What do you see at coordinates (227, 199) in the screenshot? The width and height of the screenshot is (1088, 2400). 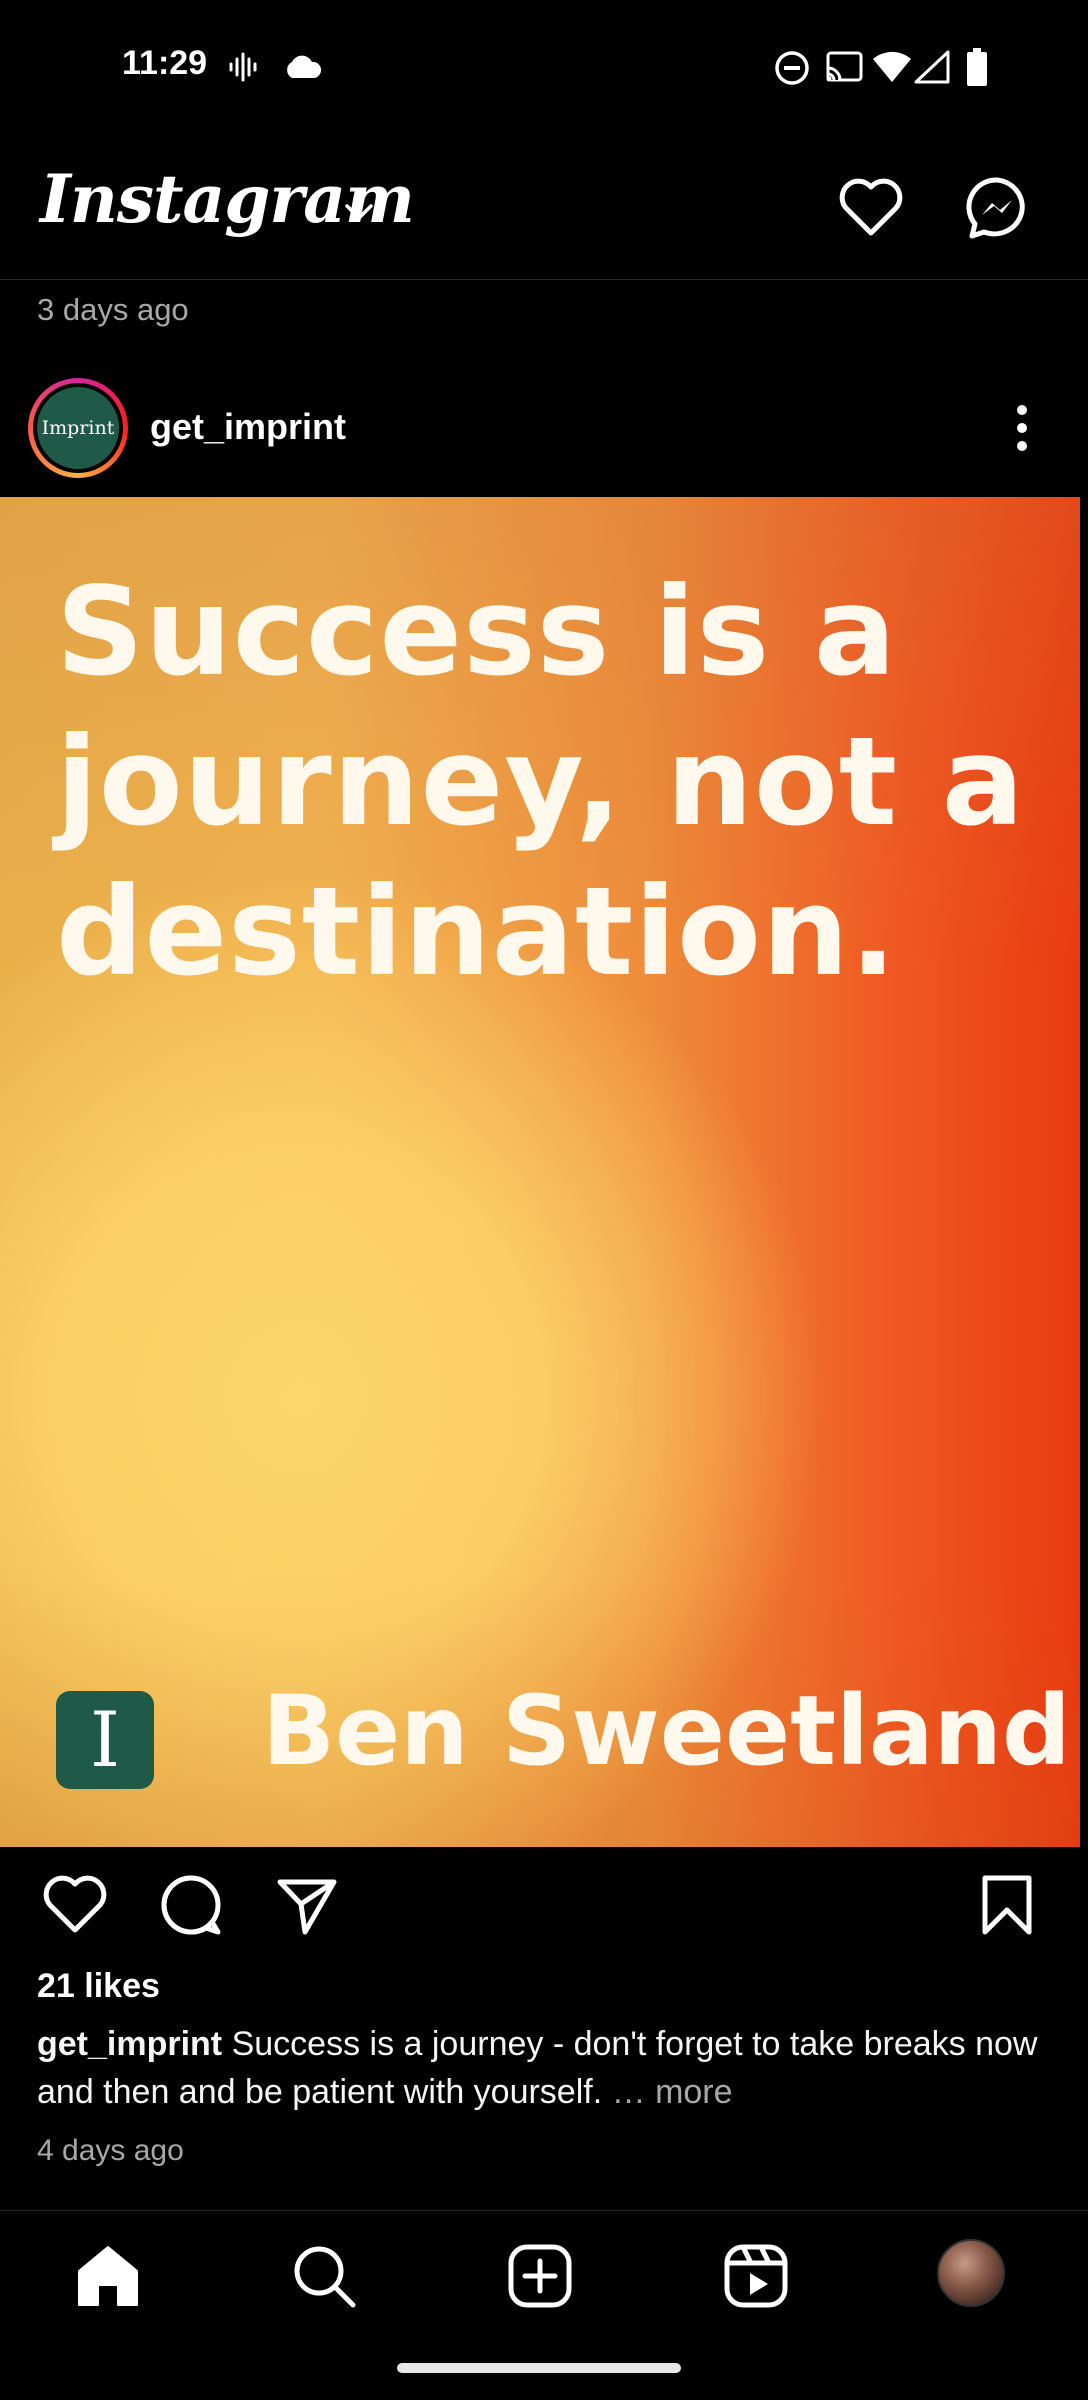 I see `instagram-logo: Instagram` at bounding box center [227, 199].